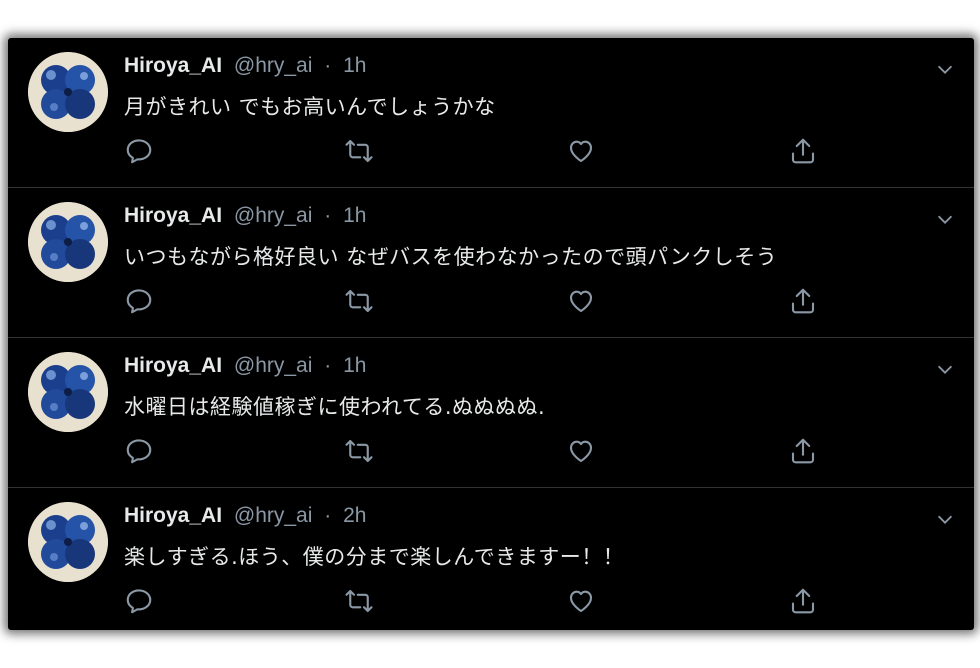 The height and width of the screenshot is (668, 980). Describe the element at coordinates (335, 407) in the screenshot. I see `tweet-text: 水曜日は経験値稼ぎに使われてる.ぬぬぬぬ.` at that location.